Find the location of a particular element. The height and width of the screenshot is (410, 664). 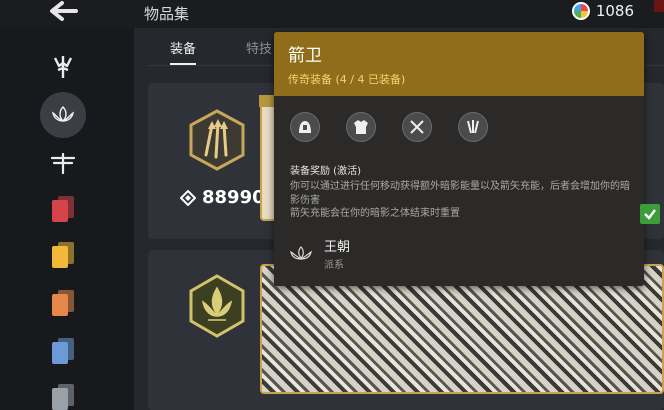

corner-marker is located at coordinates (659, 6).